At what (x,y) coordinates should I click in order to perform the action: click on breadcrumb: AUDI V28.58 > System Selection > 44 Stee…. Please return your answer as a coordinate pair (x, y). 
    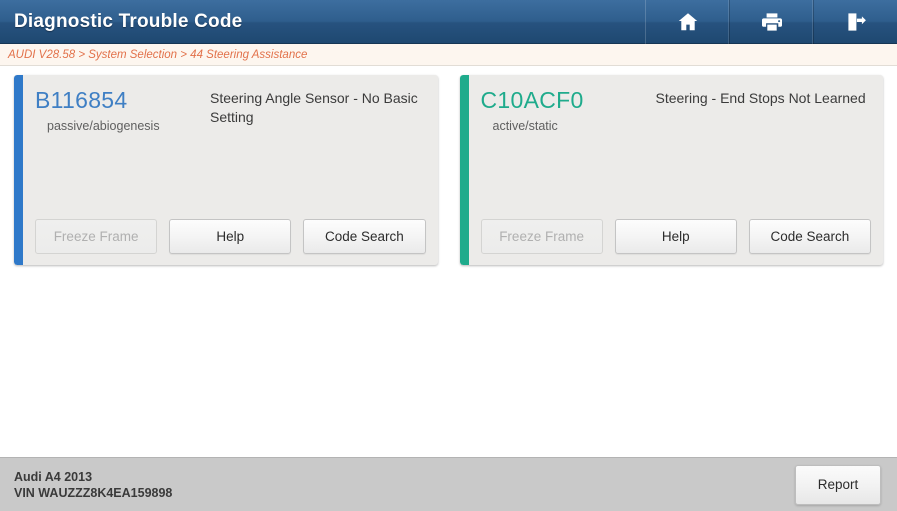
    Looking at the image, I should click on (153, 55).